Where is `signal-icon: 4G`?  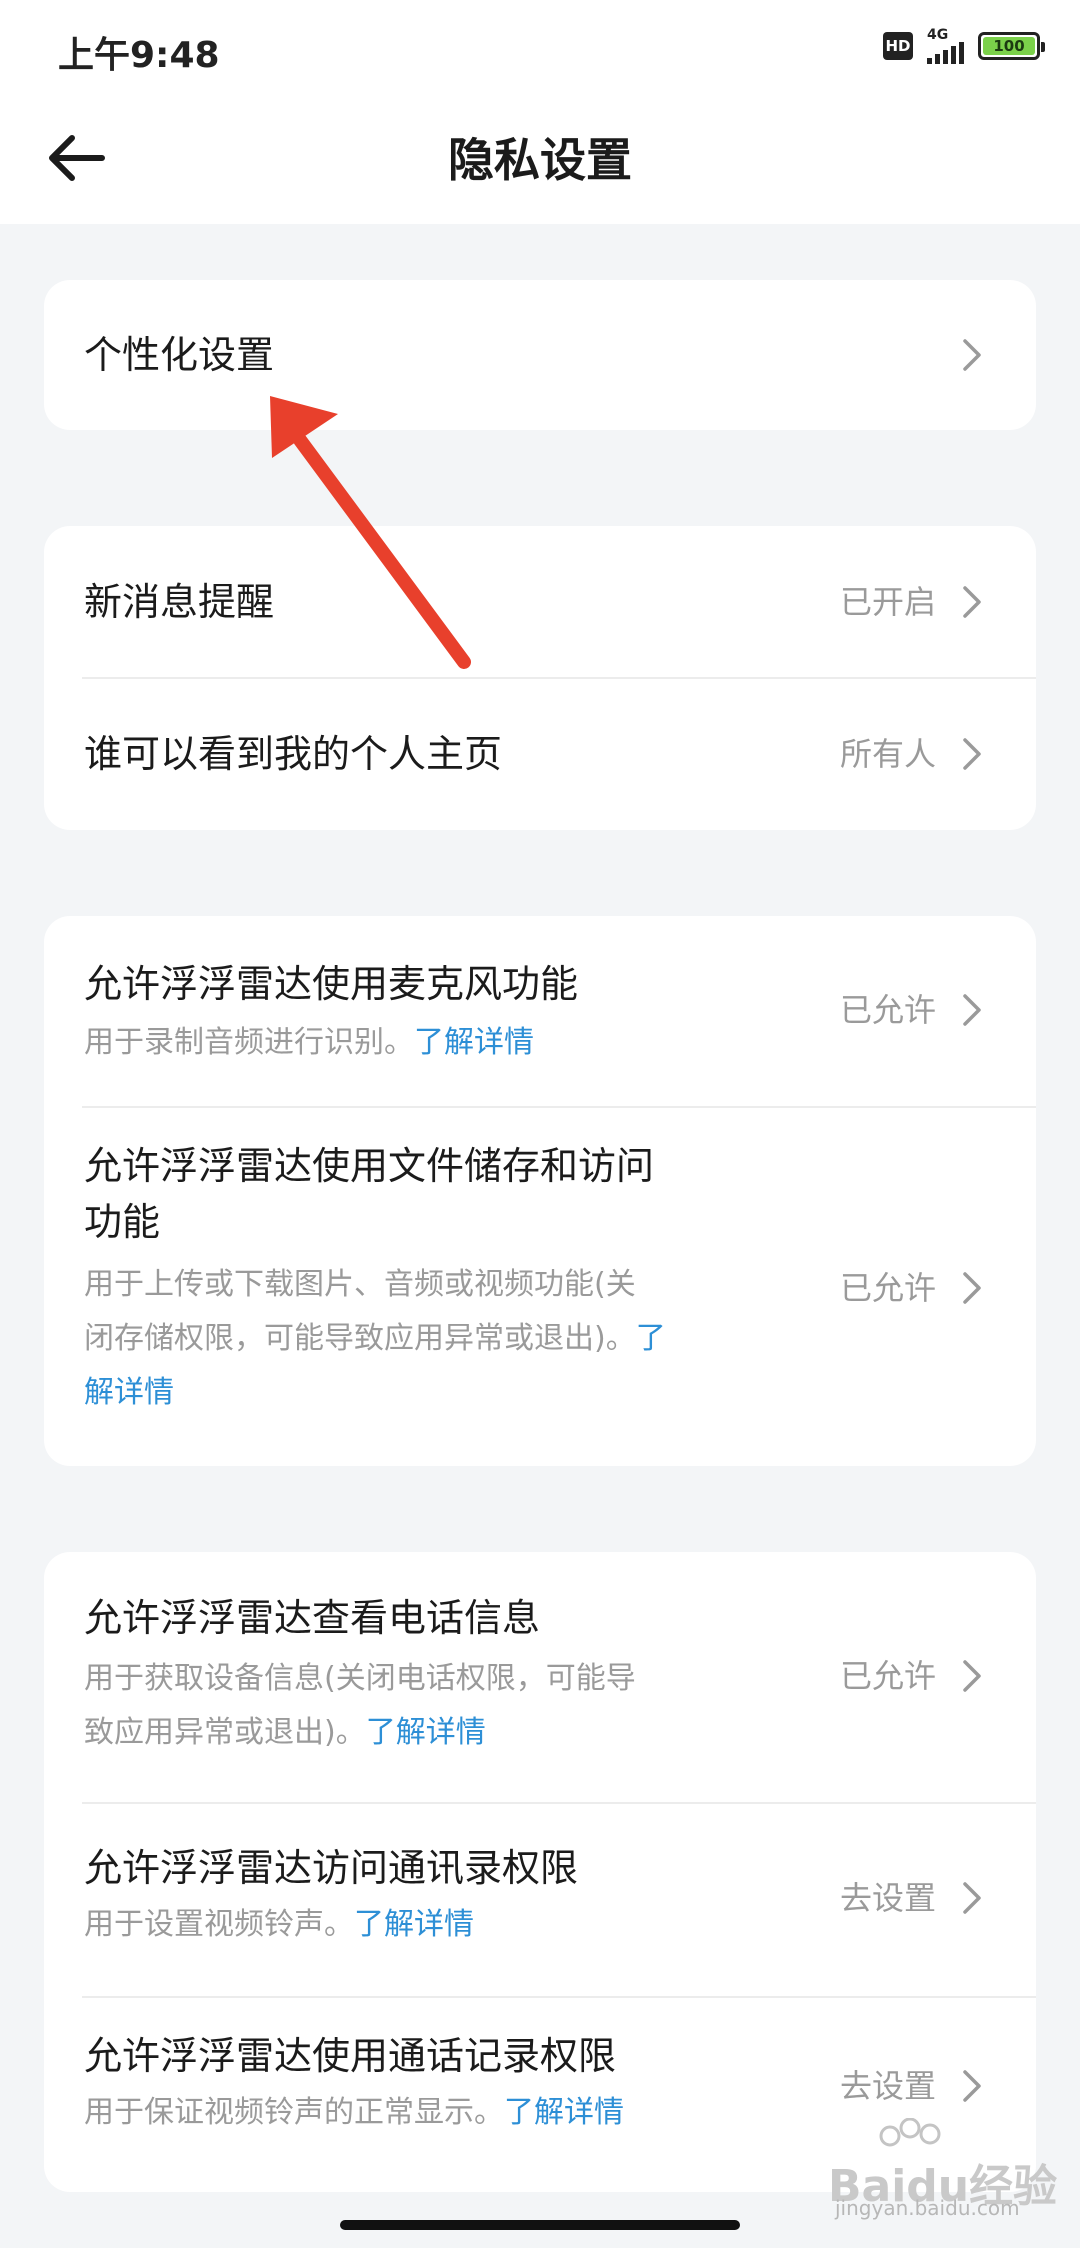 signal-icon: 4G is located at coordinates (945, 46).